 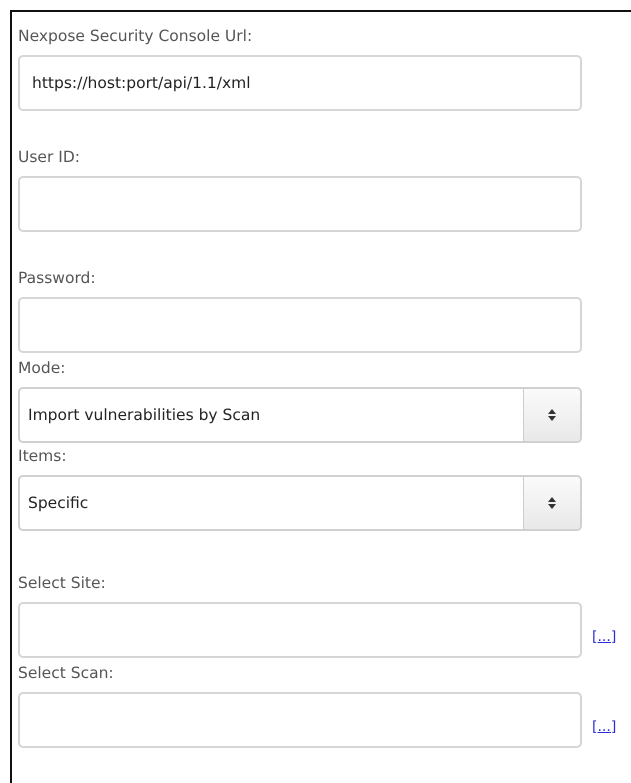 What do you see at coordinates (66, 673) in the screenshot?
I see `field-label: Select Scan:` at bounding box center [66, 673].